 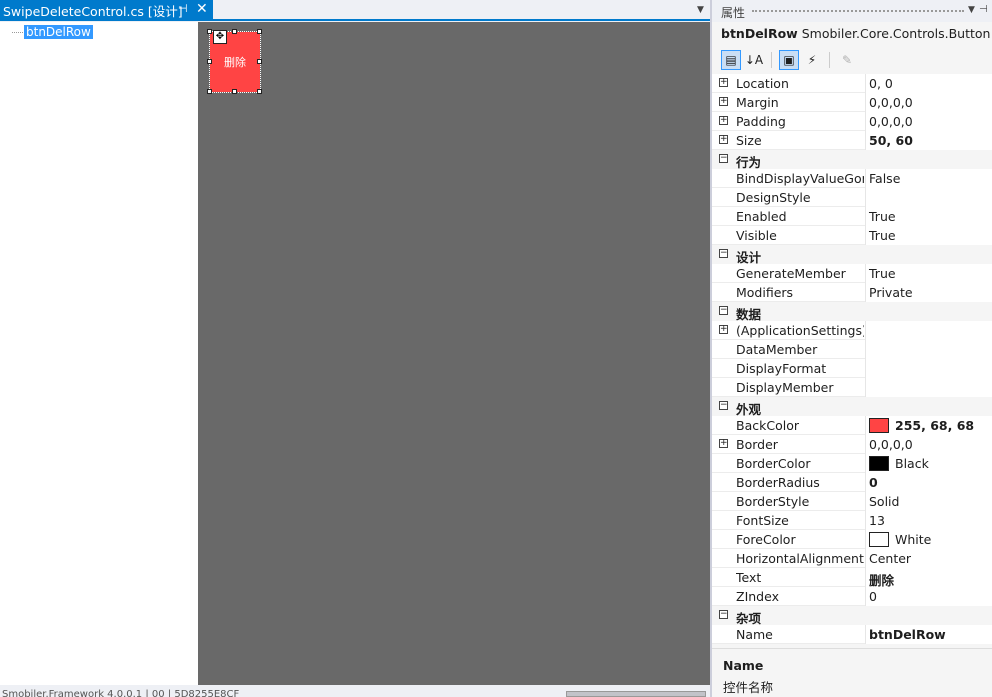 What do you see at coordinates (852, 292) in the screenshot?
I see `property-row: Modifiers Private` at bounding box center [852, 292].